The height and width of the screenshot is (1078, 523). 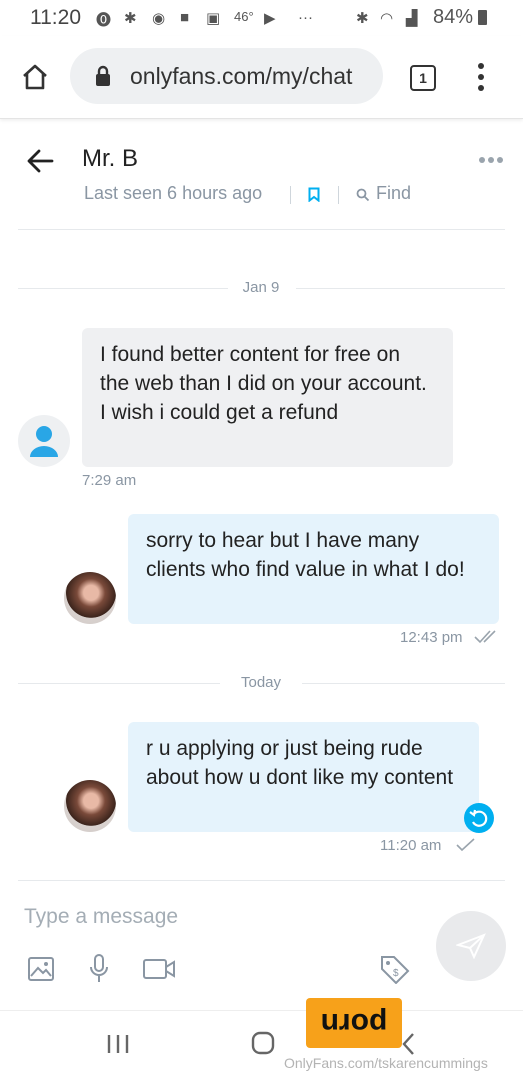 I want to click on contact-avatar, so click(x=44, y=441).